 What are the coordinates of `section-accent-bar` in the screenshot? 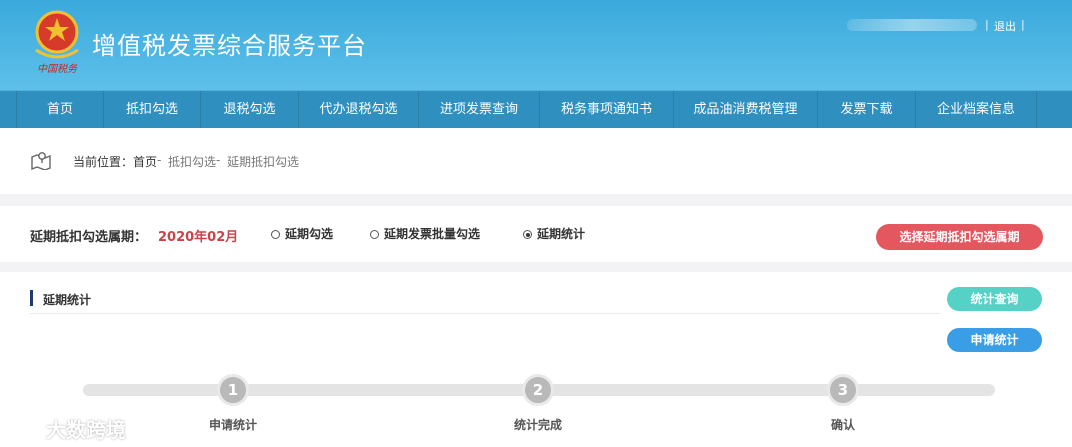 It's located at (31, 298).